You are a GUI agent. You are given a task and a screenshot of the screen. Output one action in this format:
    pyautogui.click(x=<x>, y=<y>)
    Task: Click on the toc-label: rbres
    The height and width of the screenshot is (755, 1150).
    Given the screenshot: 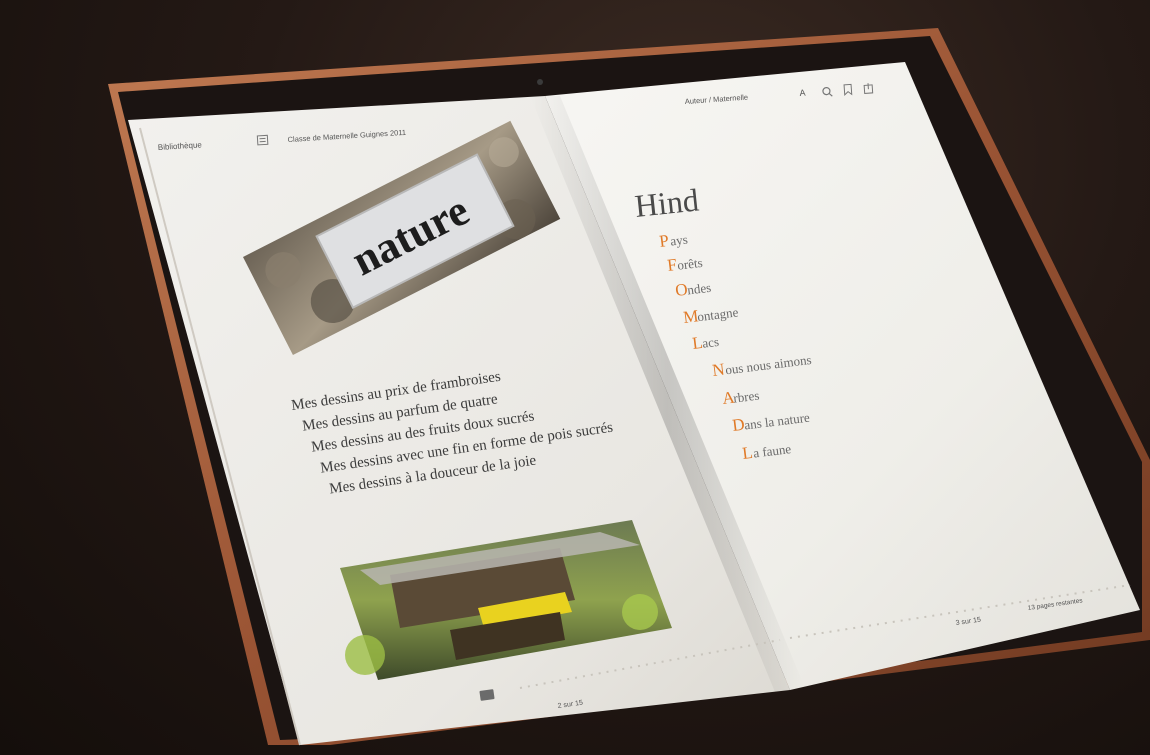 What is the action you would take?
    pyautogui.click(x=746, y=397)
    